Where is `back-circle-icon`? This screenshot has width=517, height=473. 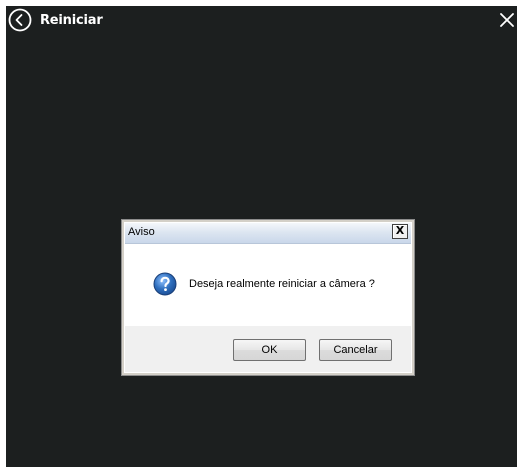 back-circle-icon is located at coordinates (20, 20).